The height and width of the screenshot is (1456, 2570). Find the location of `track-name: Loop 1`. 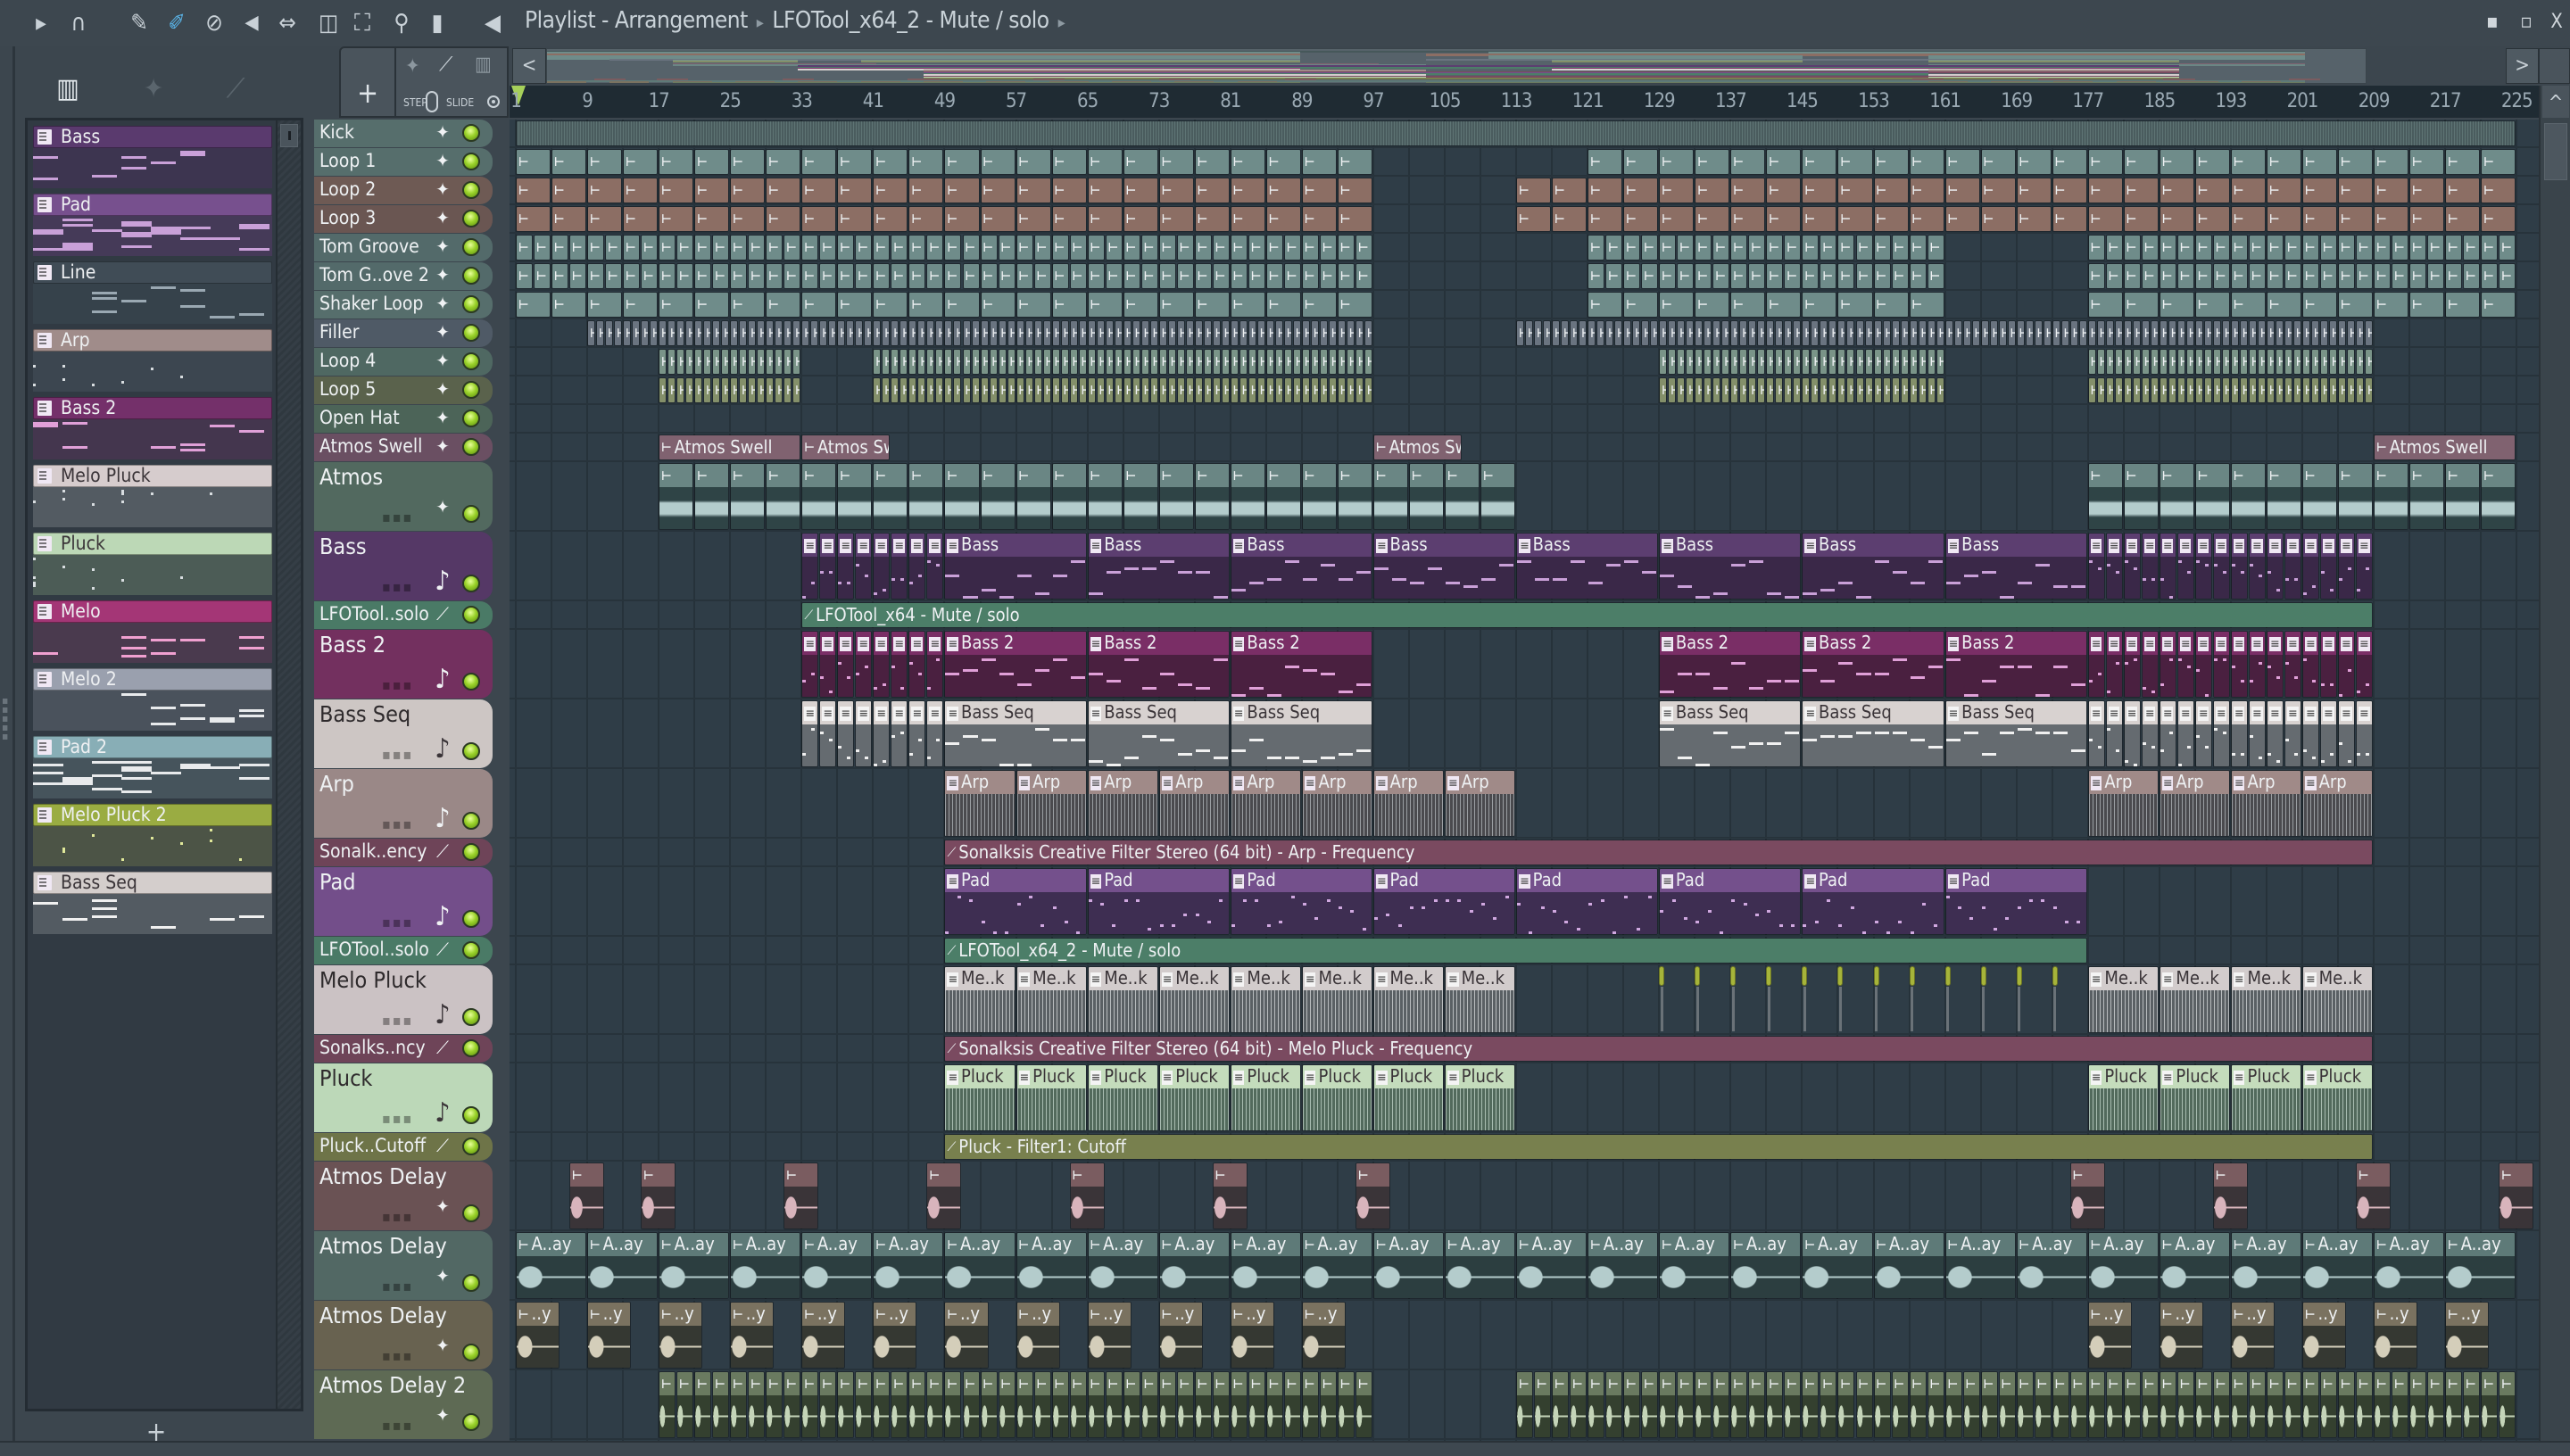

track-name: Loop 1 is located at coordinates (347, 160).